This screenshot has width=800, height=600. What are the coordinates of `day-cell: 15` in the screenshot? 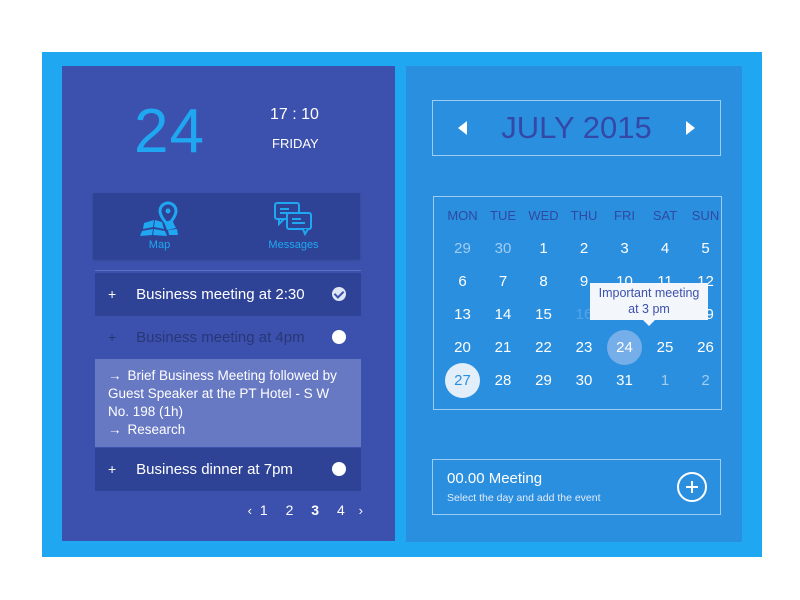 It's located at (543, 314).